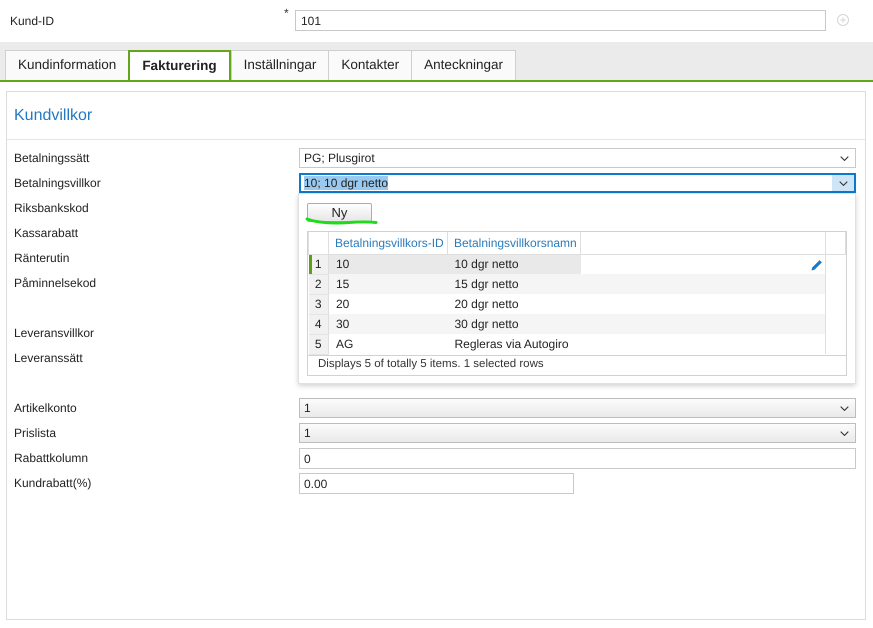  Describe the element at coordinates (52, 158) in the screenshot. I see `field-label: Betalningssätt` at that location.